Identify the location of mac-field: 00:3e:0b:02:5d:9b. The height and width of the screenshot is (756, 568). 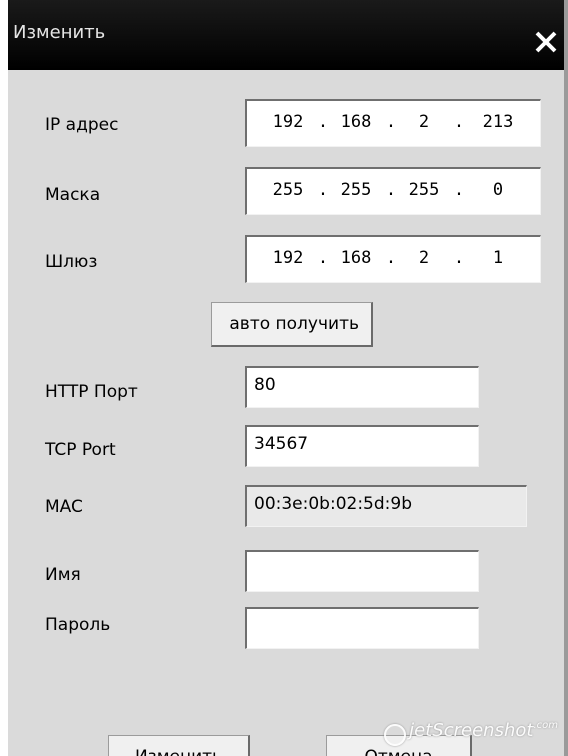
(386, 506).